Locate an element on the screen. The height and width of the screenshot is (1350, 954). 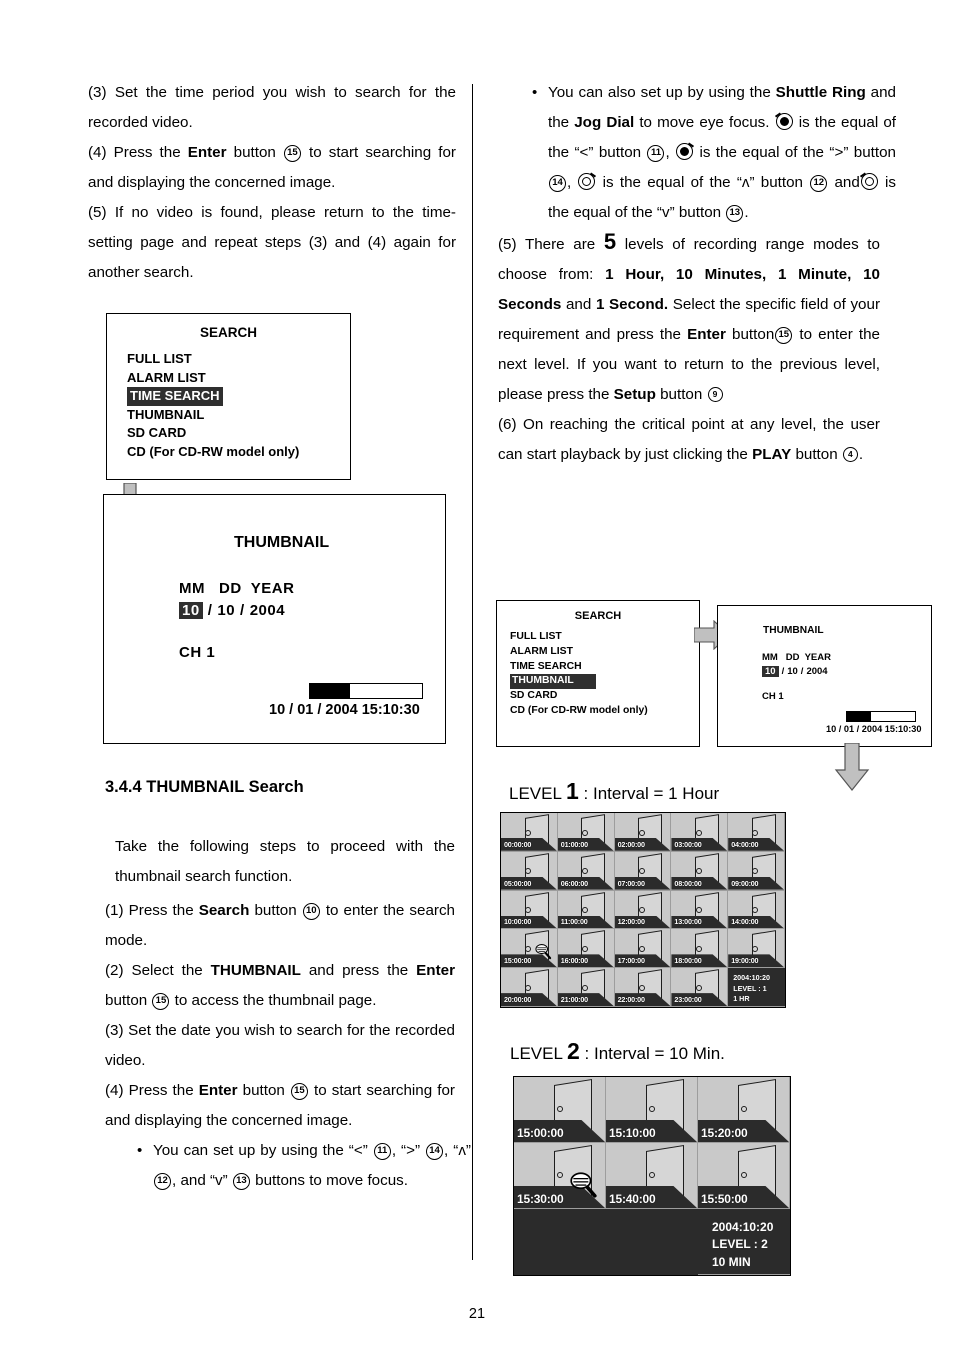
rb-i: and is located at coordinates (844, 182).